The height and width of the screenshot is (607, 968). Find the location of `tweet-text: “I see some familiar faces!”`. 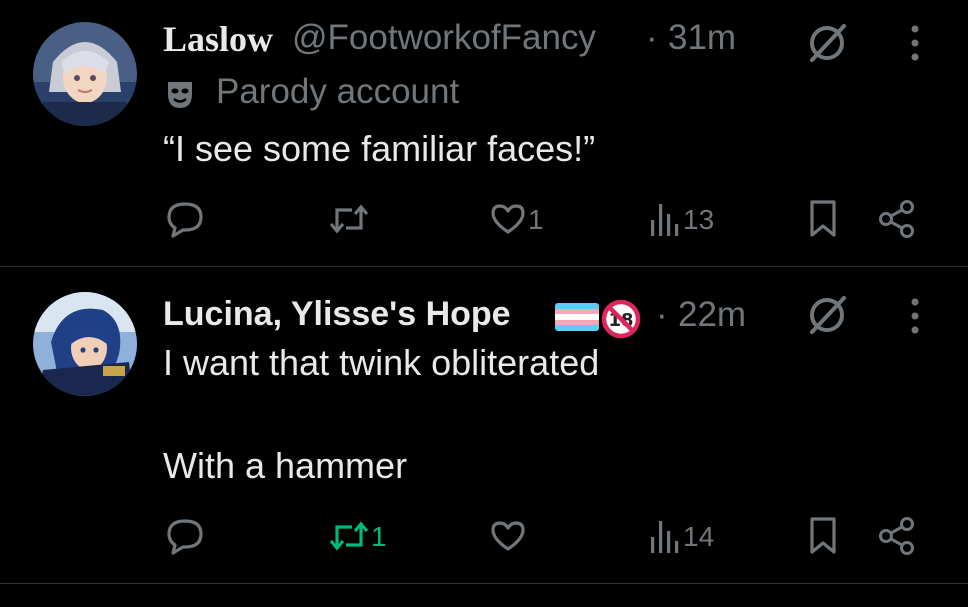

tweet-text: “I see some familiar faces!” is located at coordinates (379, 148).